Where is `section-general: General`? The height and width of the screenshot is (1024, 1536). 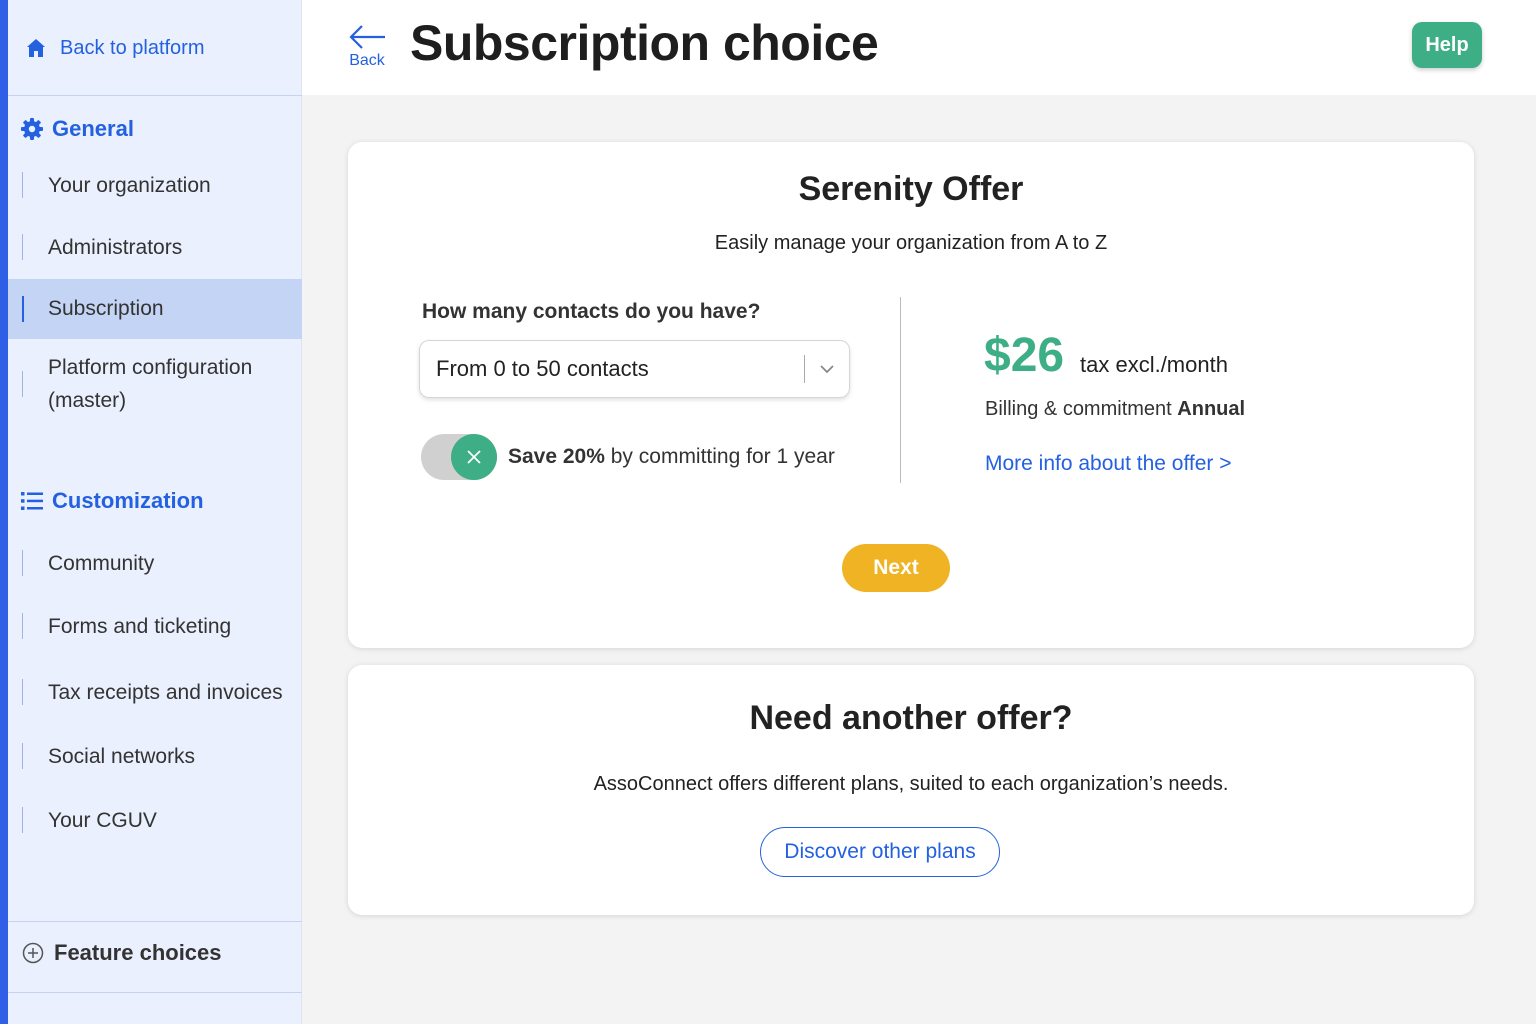 section-general: General is located at coordinates (77, 129).